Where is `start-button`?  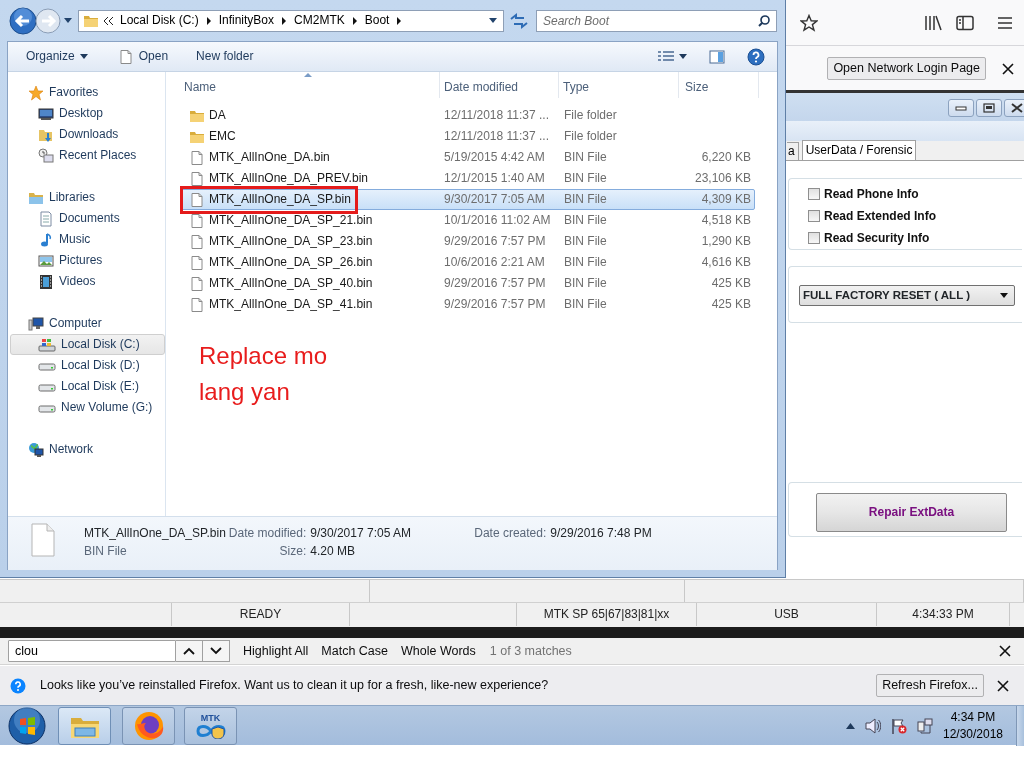 start-button is located at coordinates (27, 725).